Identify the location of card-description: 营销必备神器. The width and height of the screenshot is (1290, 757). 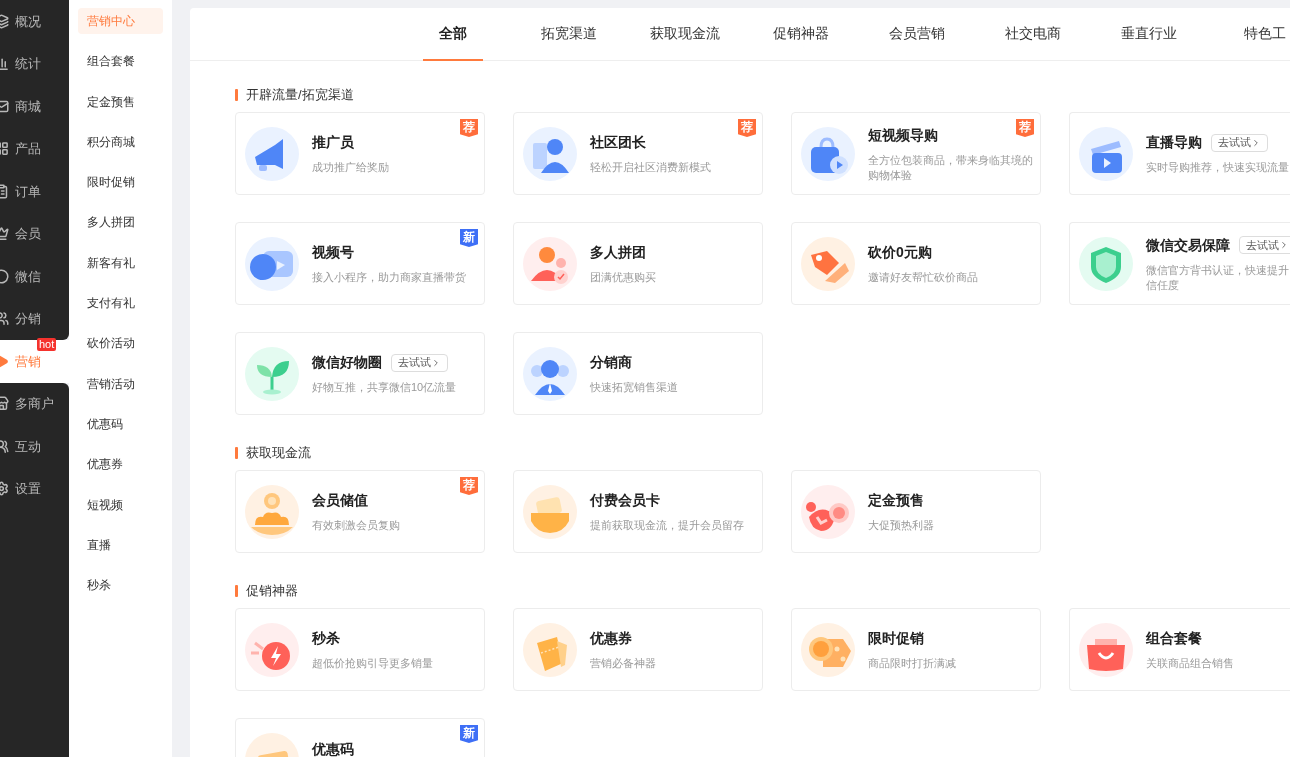
(623, 663).